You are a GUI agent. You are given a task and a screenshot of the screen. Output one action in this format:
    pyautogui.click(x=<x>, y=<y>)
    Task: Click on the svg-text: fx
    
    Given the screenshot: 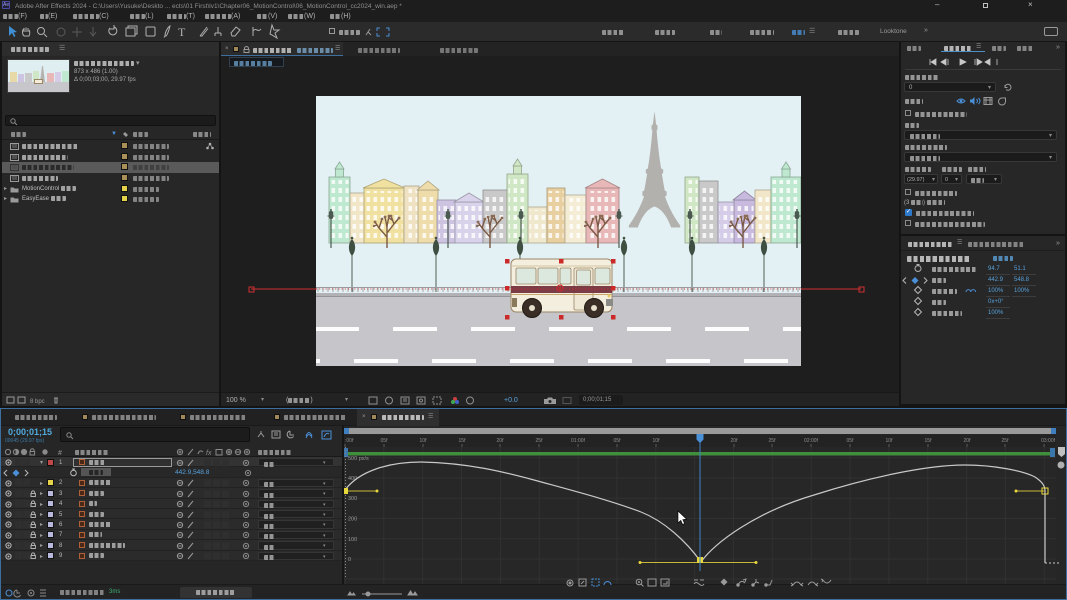 What is the action you would take?
    pyautogui.click(x=209, y=453)
    